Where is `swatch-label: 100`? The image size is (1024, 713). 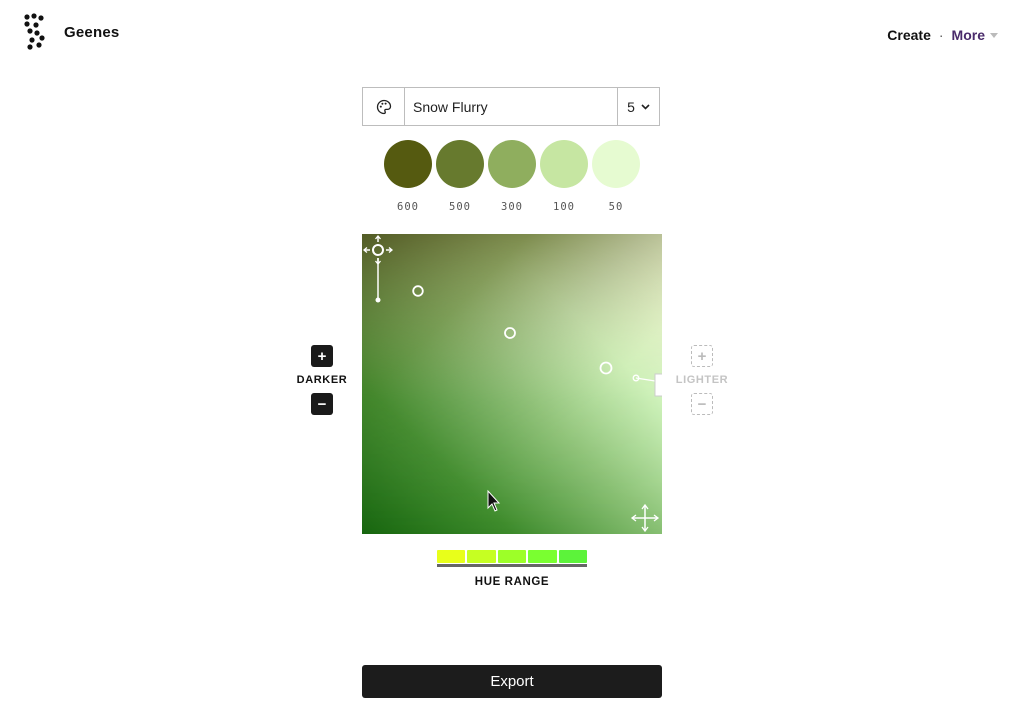 swatch-label: 100 is located at coordinates (564, 207).